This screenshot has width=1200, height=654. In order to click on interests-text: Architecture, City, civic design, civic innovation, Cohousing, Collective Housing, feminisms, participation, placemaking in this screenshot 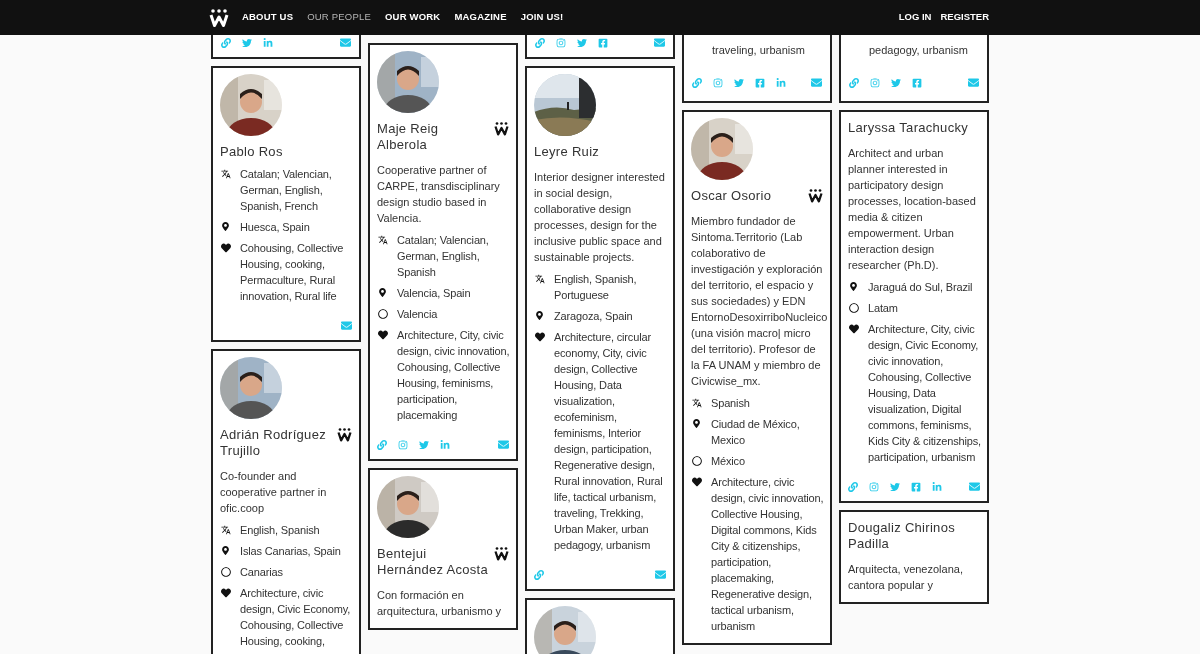, I will do `click(454, 375)`.